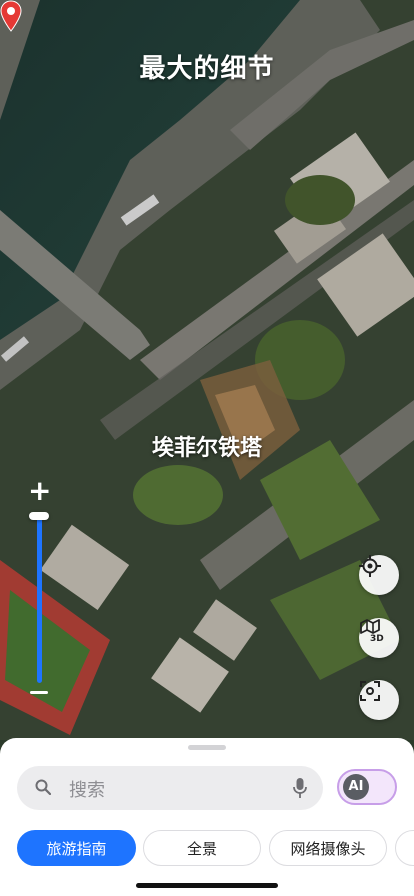 The image size is (414, 896). What do you see at coordinates (39, 491) in the screenshot?
I see `zoom-in-button: +` at bounding box center [39, 491].